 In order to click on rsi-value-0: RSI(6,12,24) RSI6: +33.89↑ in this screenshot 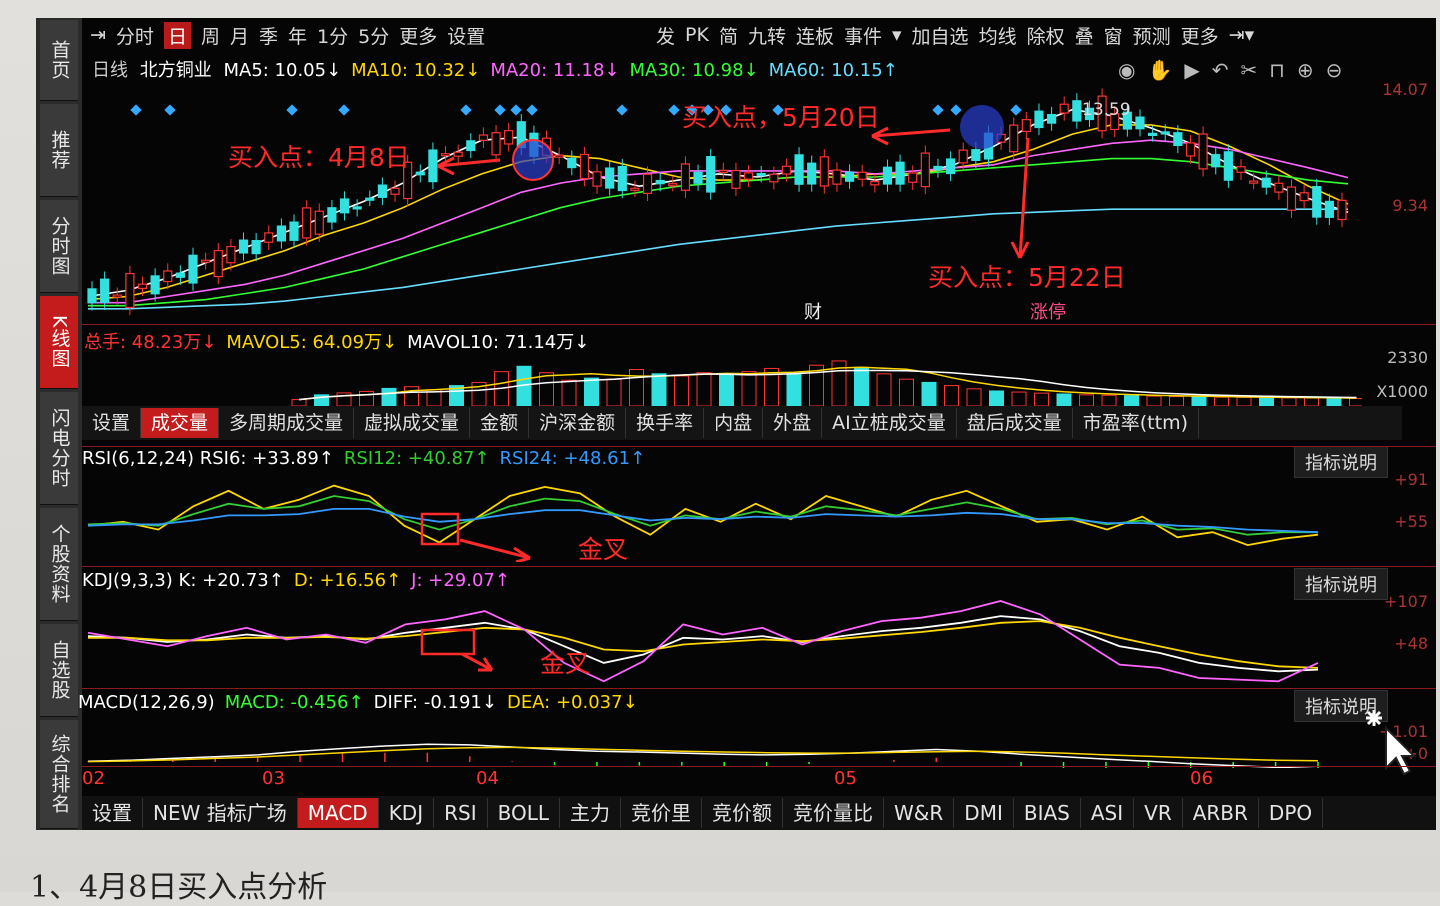, I will do `click(208, 458)`.